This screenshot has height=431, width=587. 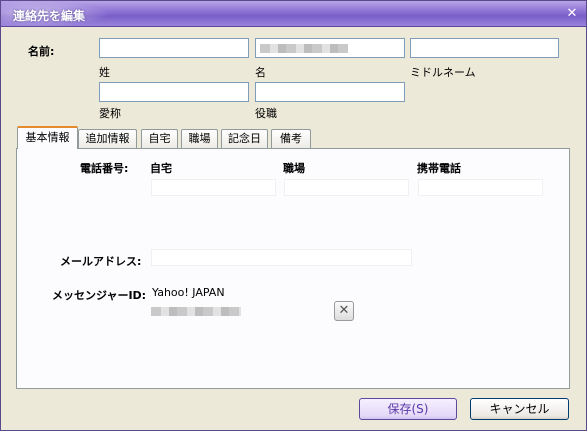 I want to click on phone-mobile-input, so click(x=480, y=187).